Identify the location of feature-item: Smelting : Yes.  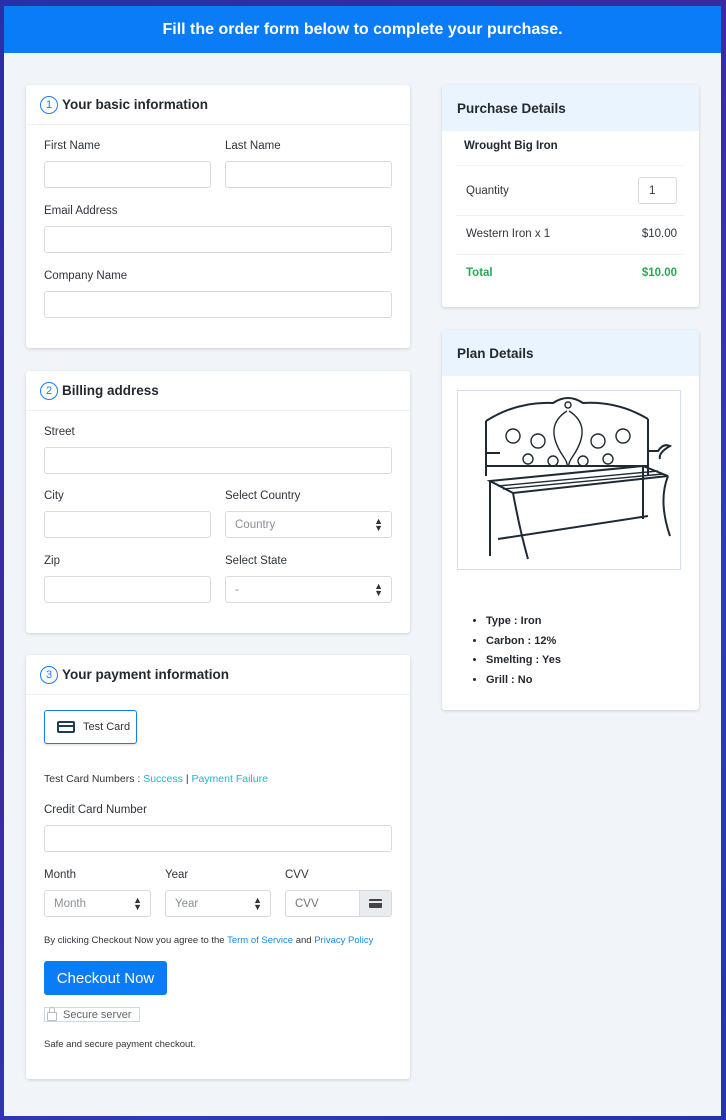
(523, 661).